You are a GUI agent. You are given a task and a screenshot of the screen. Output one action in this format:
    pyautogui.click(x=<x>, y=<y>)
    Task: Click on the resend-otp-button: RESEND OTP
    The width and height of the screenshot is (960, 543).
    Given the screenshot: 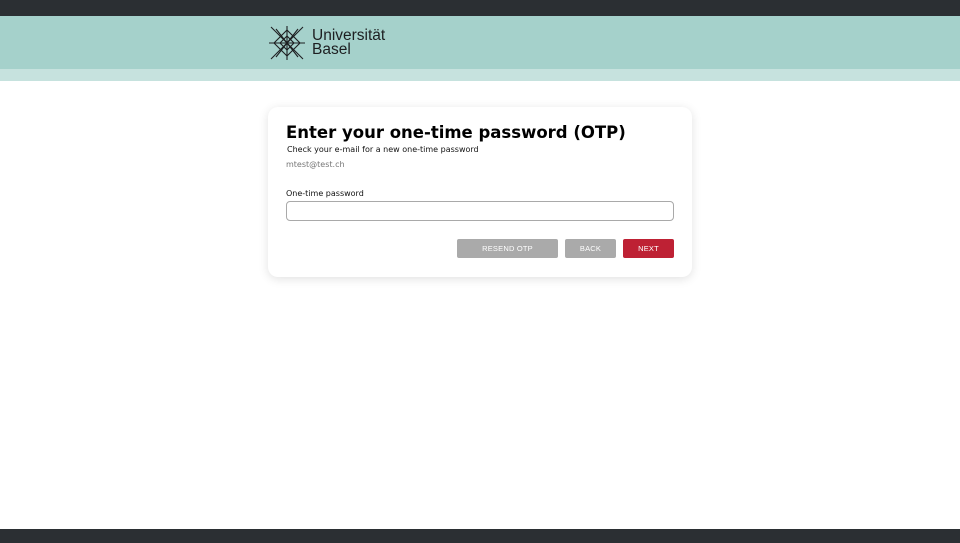 What is the action you would take?
    pyautogui.click(x=507, y=248)
    